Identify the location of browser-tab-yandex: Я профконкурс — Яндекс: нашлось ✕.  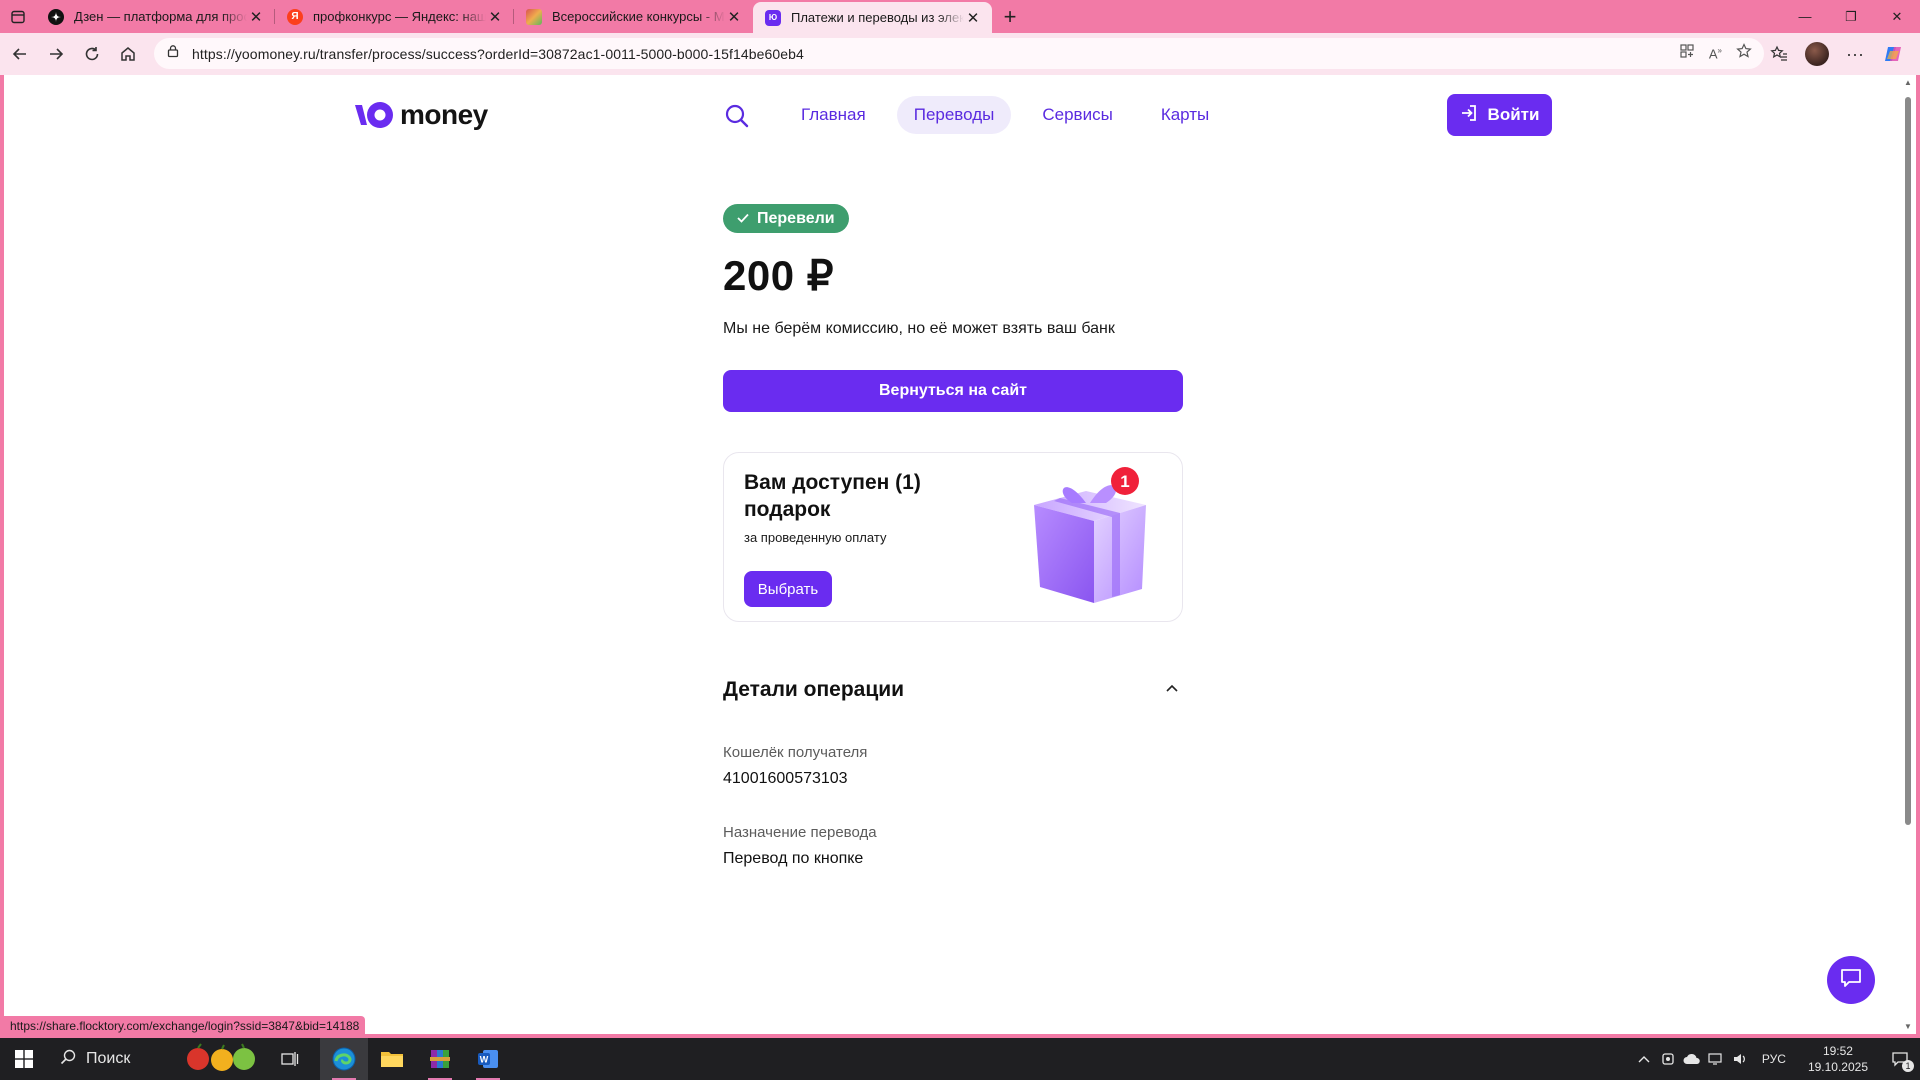
(394, 16).